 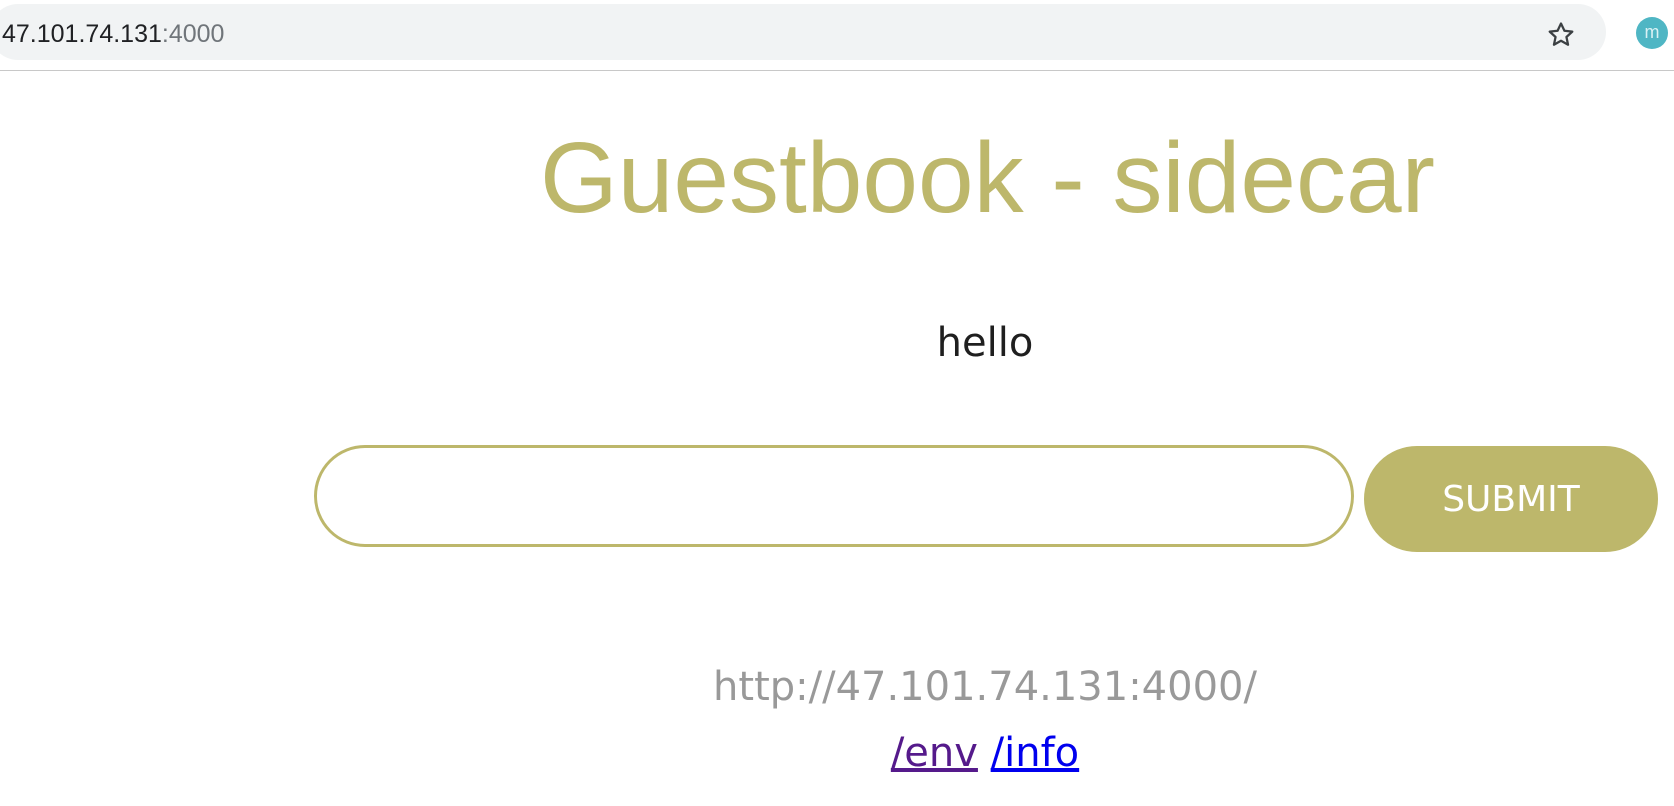 I want to click on browser-toolbar: 47.101.74.131:4000 m, so click(x=837, y=35).